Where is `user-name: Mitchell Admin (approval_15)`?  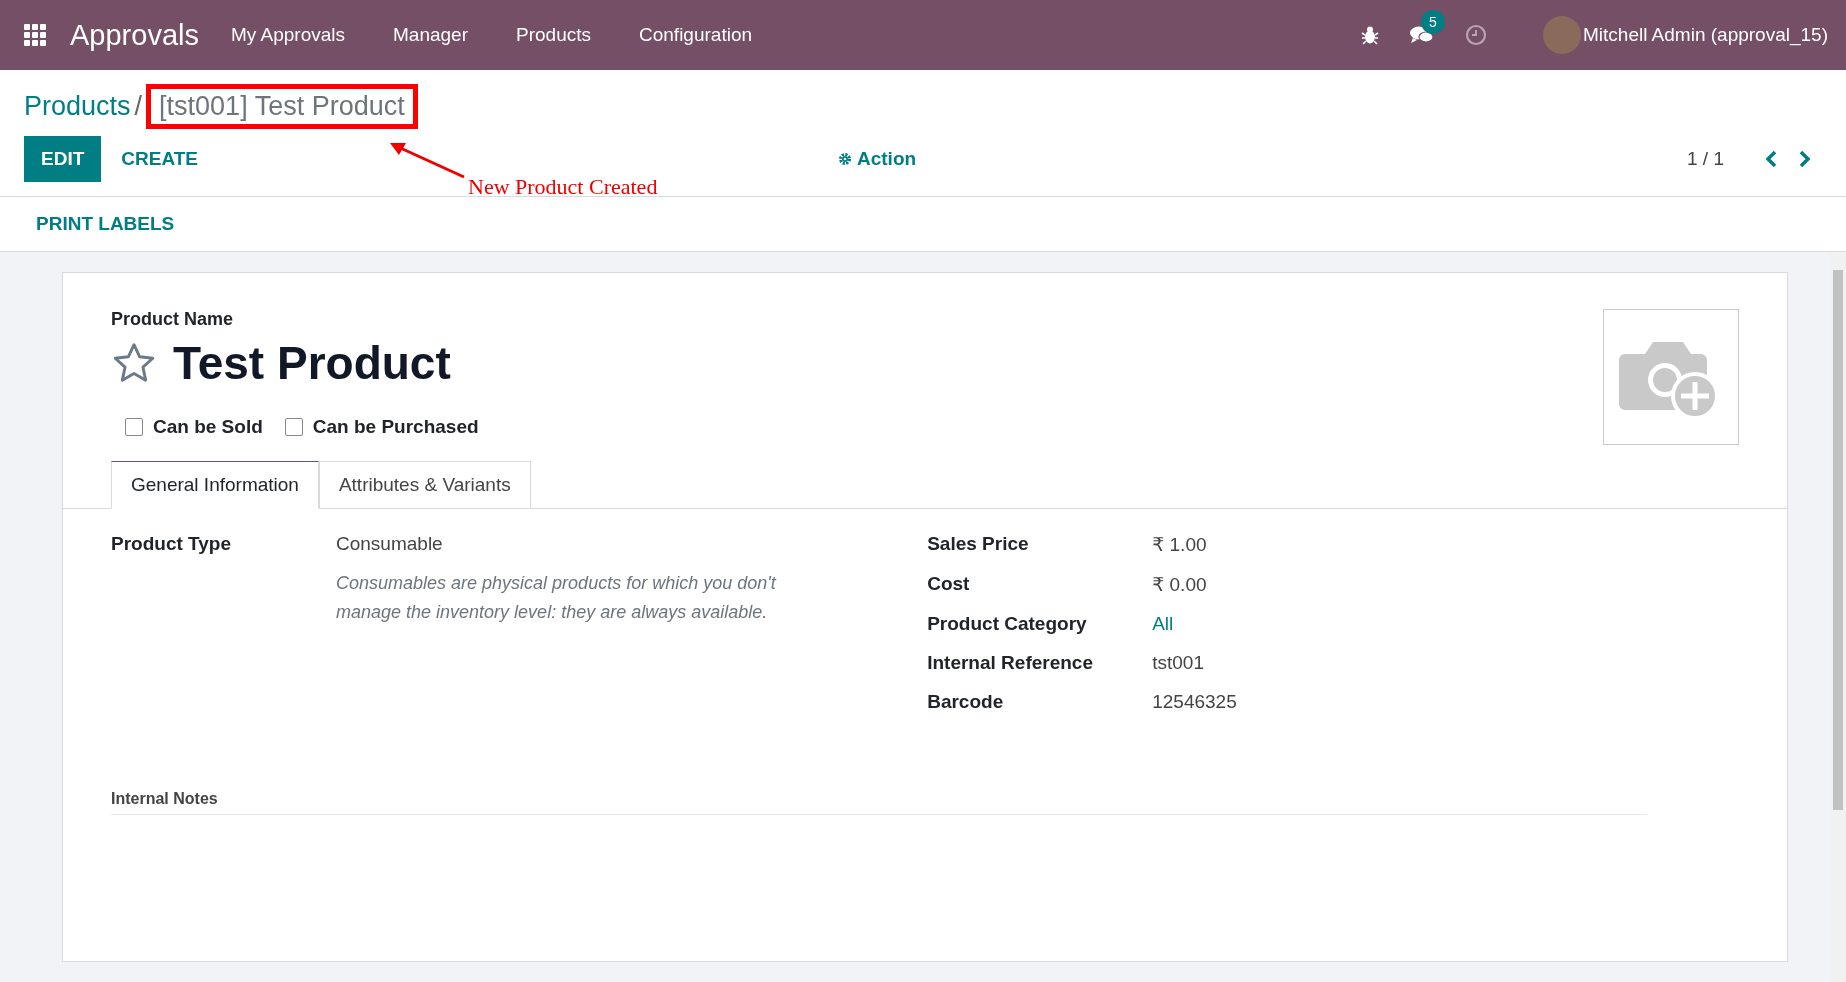
user-name: Mitchell Admin (approval_15) is located at coordinates (1705, 35).